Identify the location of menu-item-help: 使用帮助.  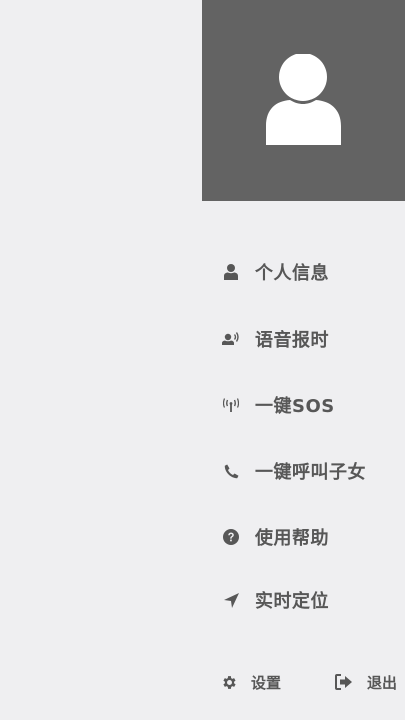
(303, 537).